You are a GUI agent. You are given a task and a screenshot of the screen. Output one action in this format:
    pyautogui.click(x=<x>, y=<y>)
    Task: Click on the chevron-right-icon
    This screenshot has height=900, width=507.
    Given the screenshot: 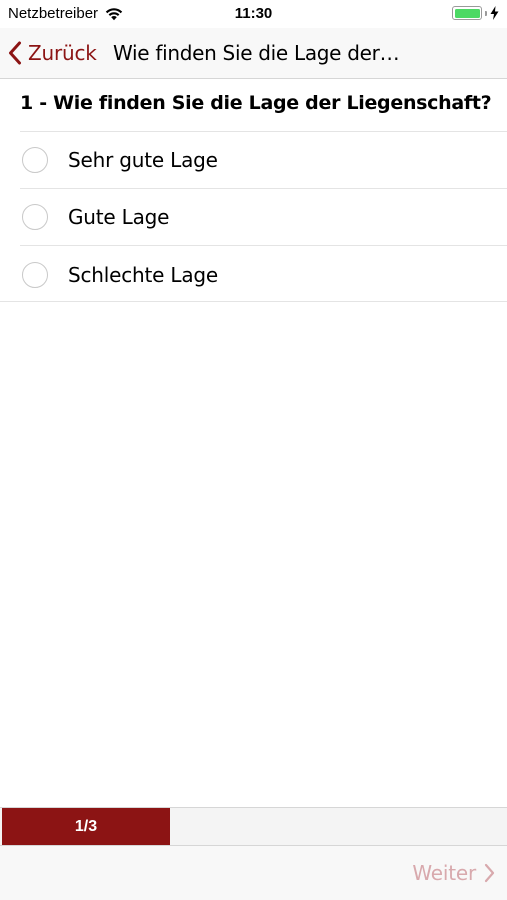 What is the action you would take?
    pyautogui.click(x=489, y=873)
    